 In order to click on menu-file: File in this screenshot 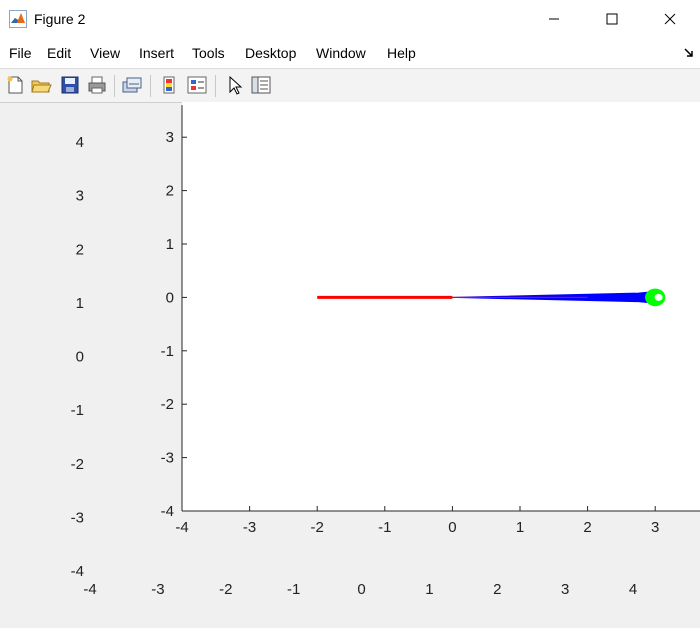, I will do `click(20, 53)`.